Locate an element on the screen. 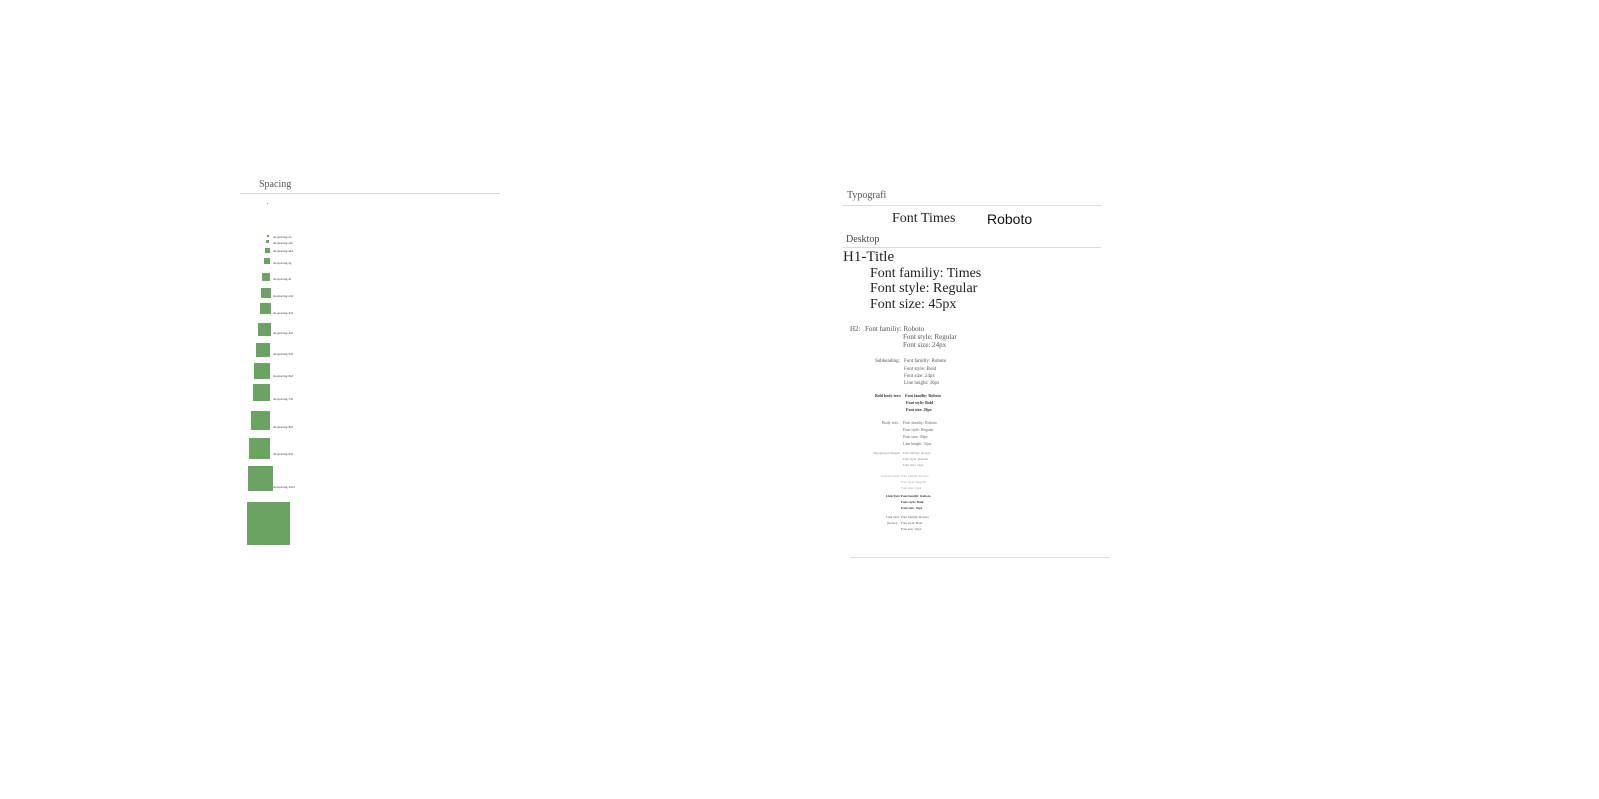 Image resolution: width=1599 pixels, height=799 pixels. caption-label: Citerat/copies: is located at coordinates (891, 476).